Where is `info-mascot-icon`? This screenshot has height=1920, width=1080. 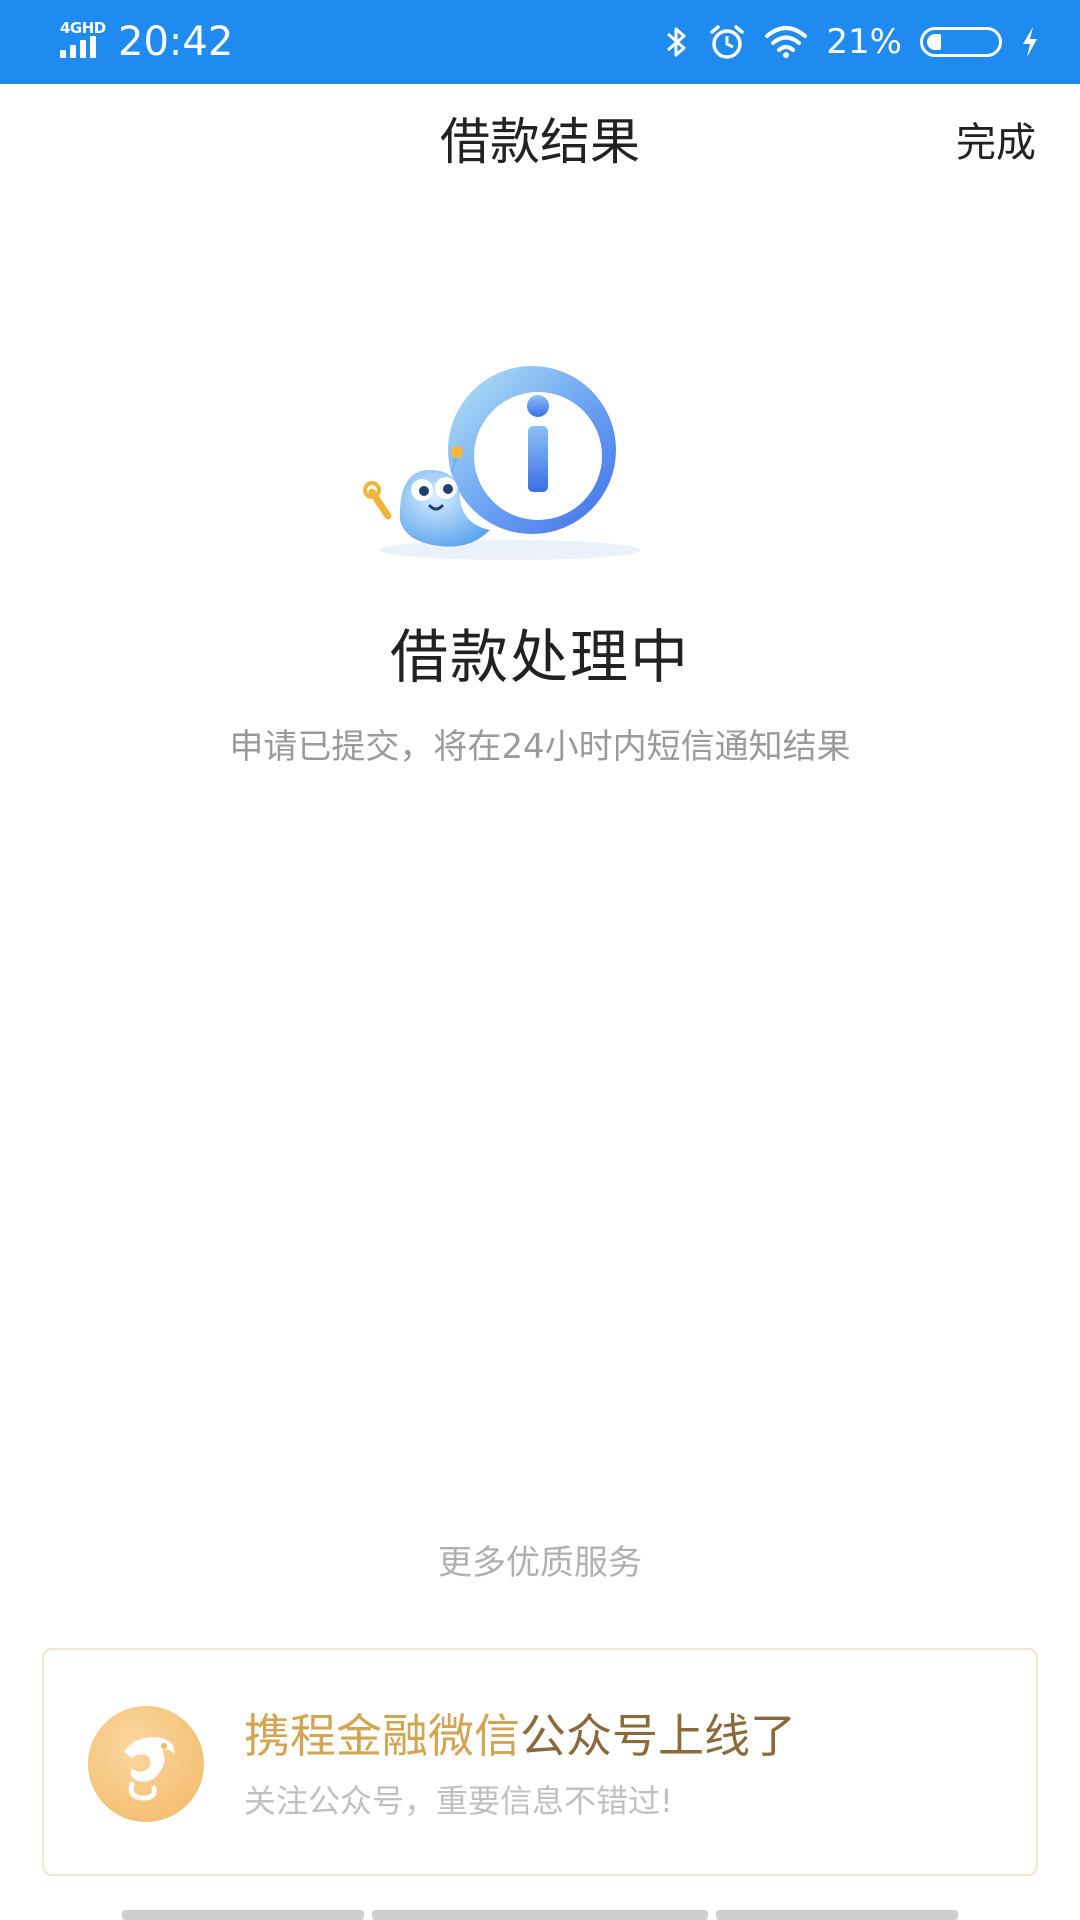
info-mascot-icon is located at coordinates (510, 465).